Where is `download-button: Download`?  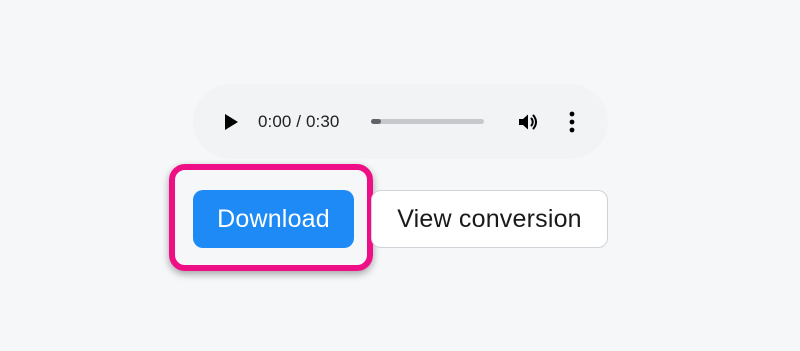
download-button: Download is located at coordinates (273, 219).